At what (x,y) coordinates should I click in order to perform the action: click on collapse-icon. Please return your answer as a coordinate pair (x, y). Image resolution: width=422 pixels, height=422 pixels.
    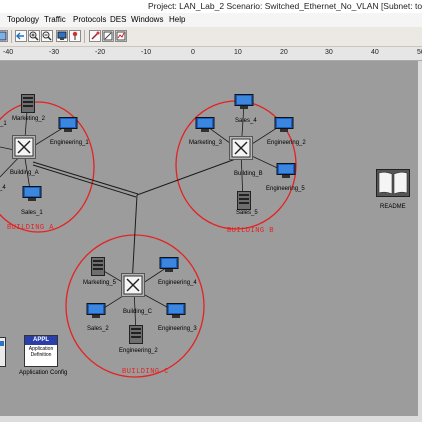
    Looking at the image, I should click on (108, 36).